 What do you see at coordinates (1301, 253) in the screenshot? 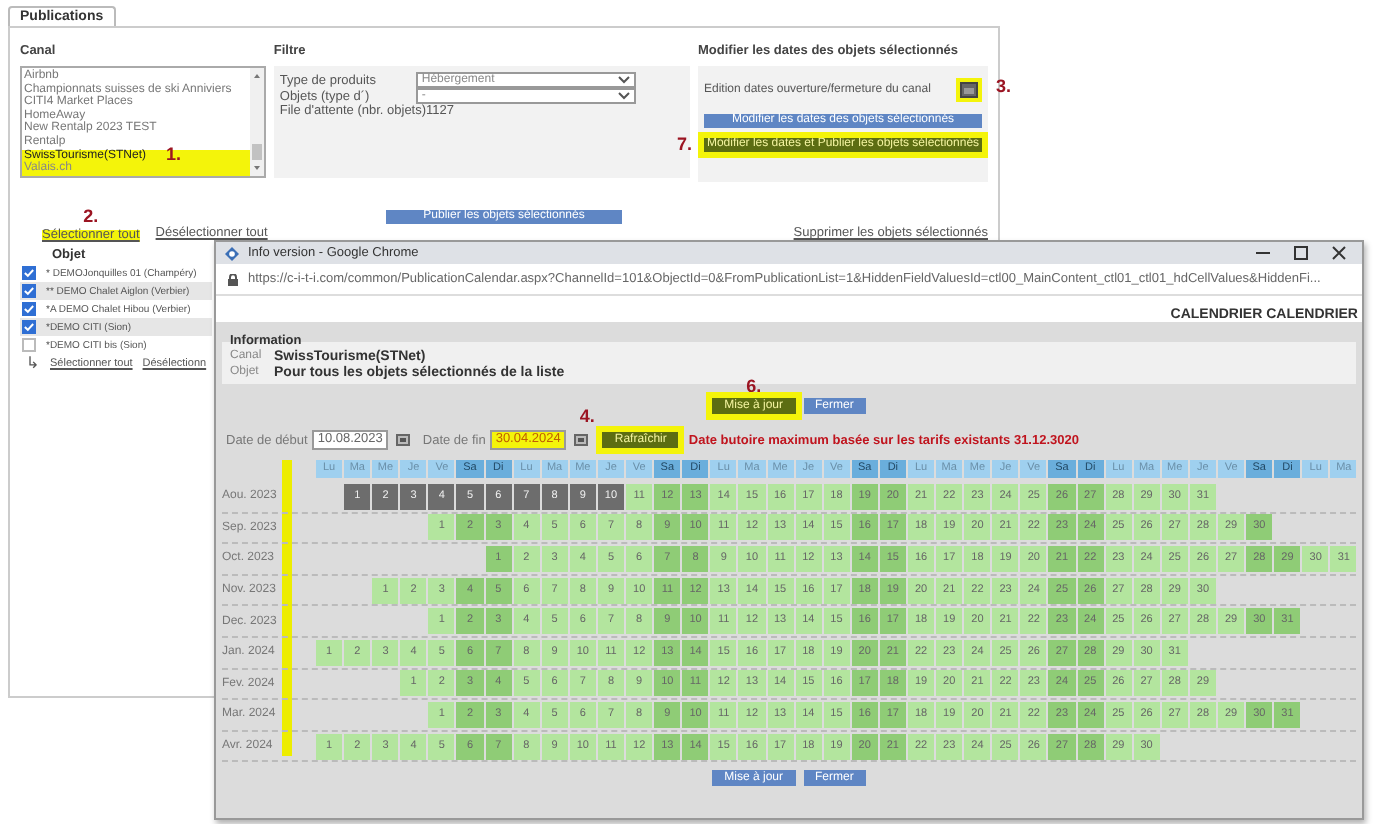
I see `maximize-icon` at bounding box center [1301, 253].